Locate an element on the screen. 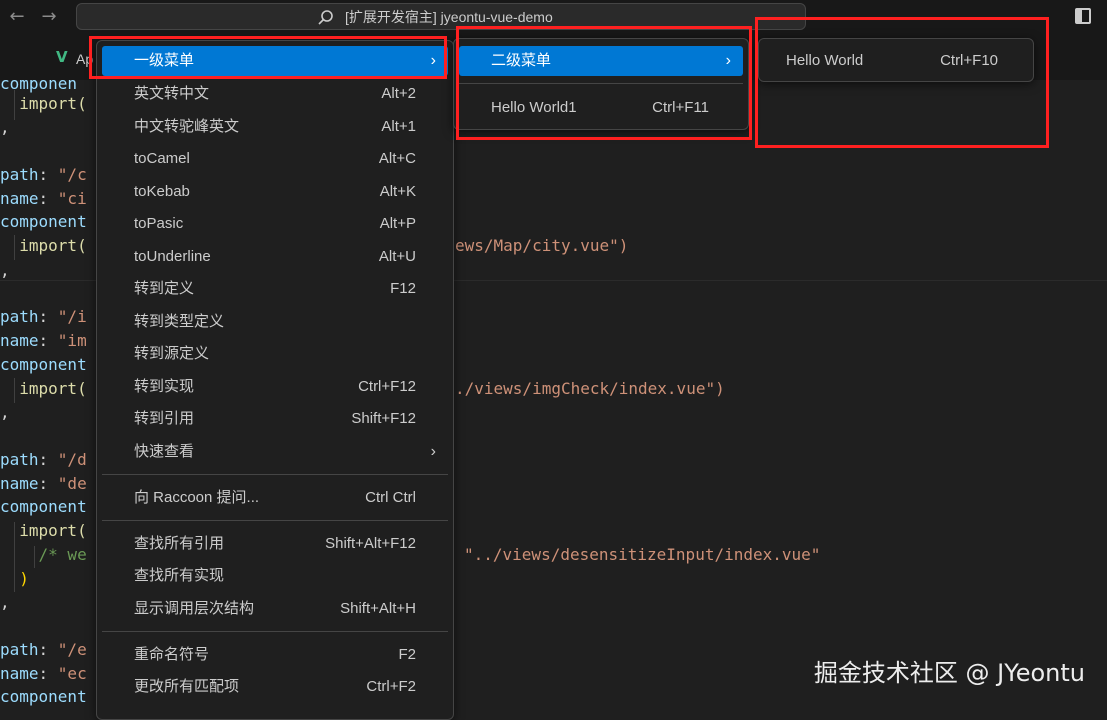 Image resolution: width=1107 pixels, height=720 pixels. code-line: name: "im is located at coordinates (43, 340).